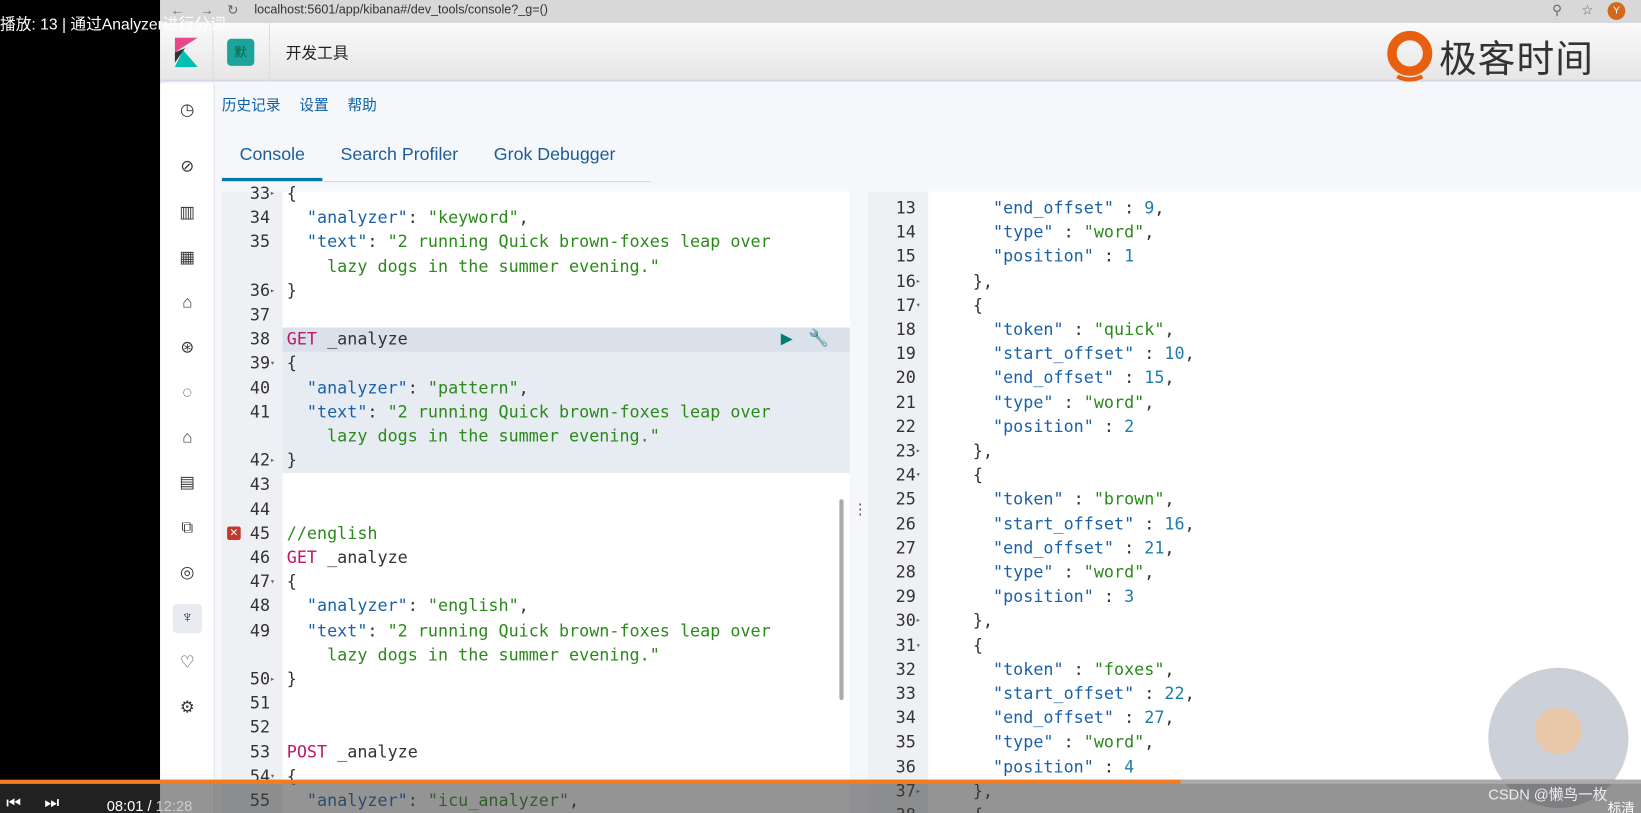  I want to click on code-line: 50▸}, so click(259, 679).